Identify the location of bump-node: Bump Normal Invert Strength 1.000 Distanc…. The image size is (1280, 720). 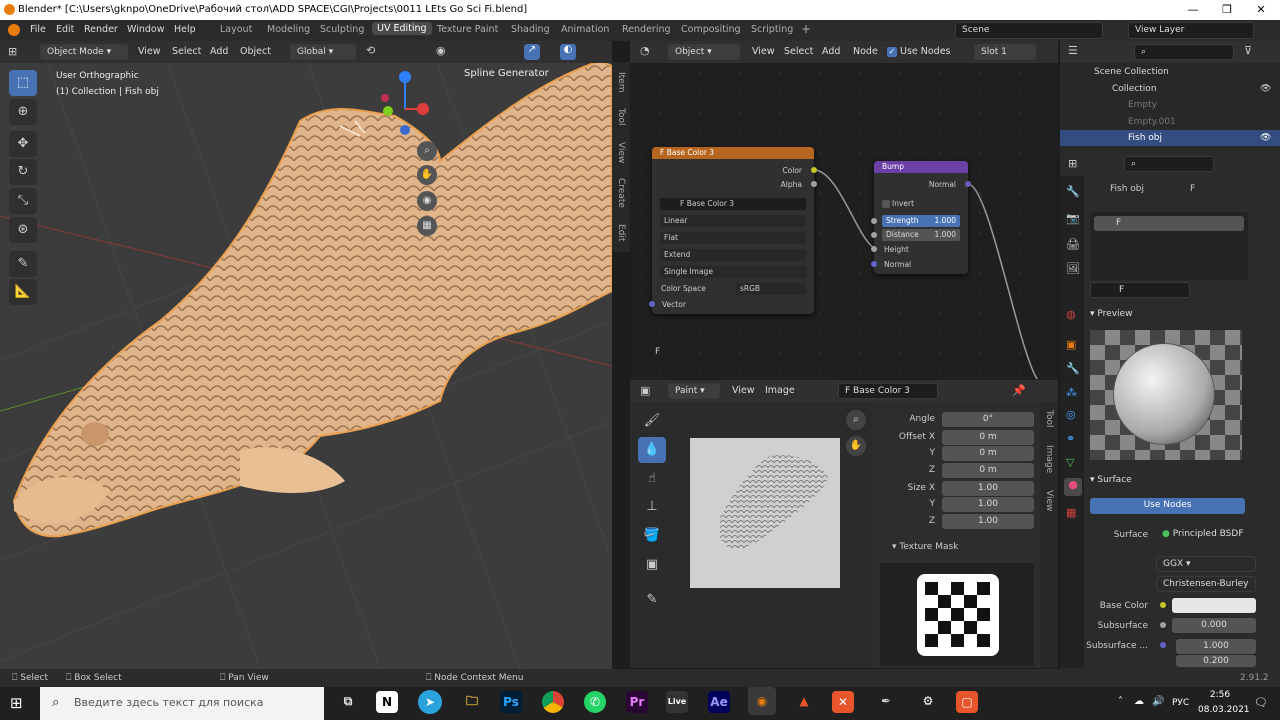
(921, 217).